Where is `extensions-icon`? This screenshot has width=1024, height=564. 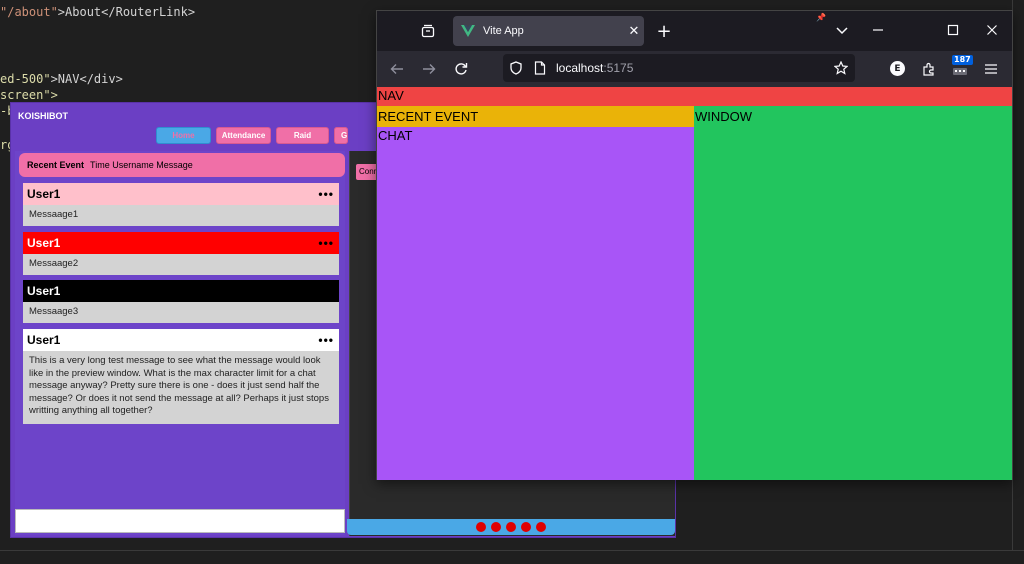
extensions-icon is located at coordinates (929, 69).